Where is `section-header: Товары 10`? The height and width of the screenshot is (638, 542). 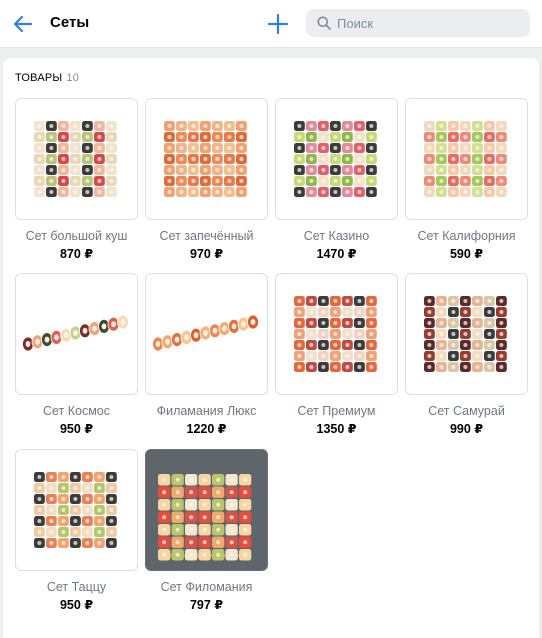 section-header: Товары 10 is located at coordinates (47, 78).